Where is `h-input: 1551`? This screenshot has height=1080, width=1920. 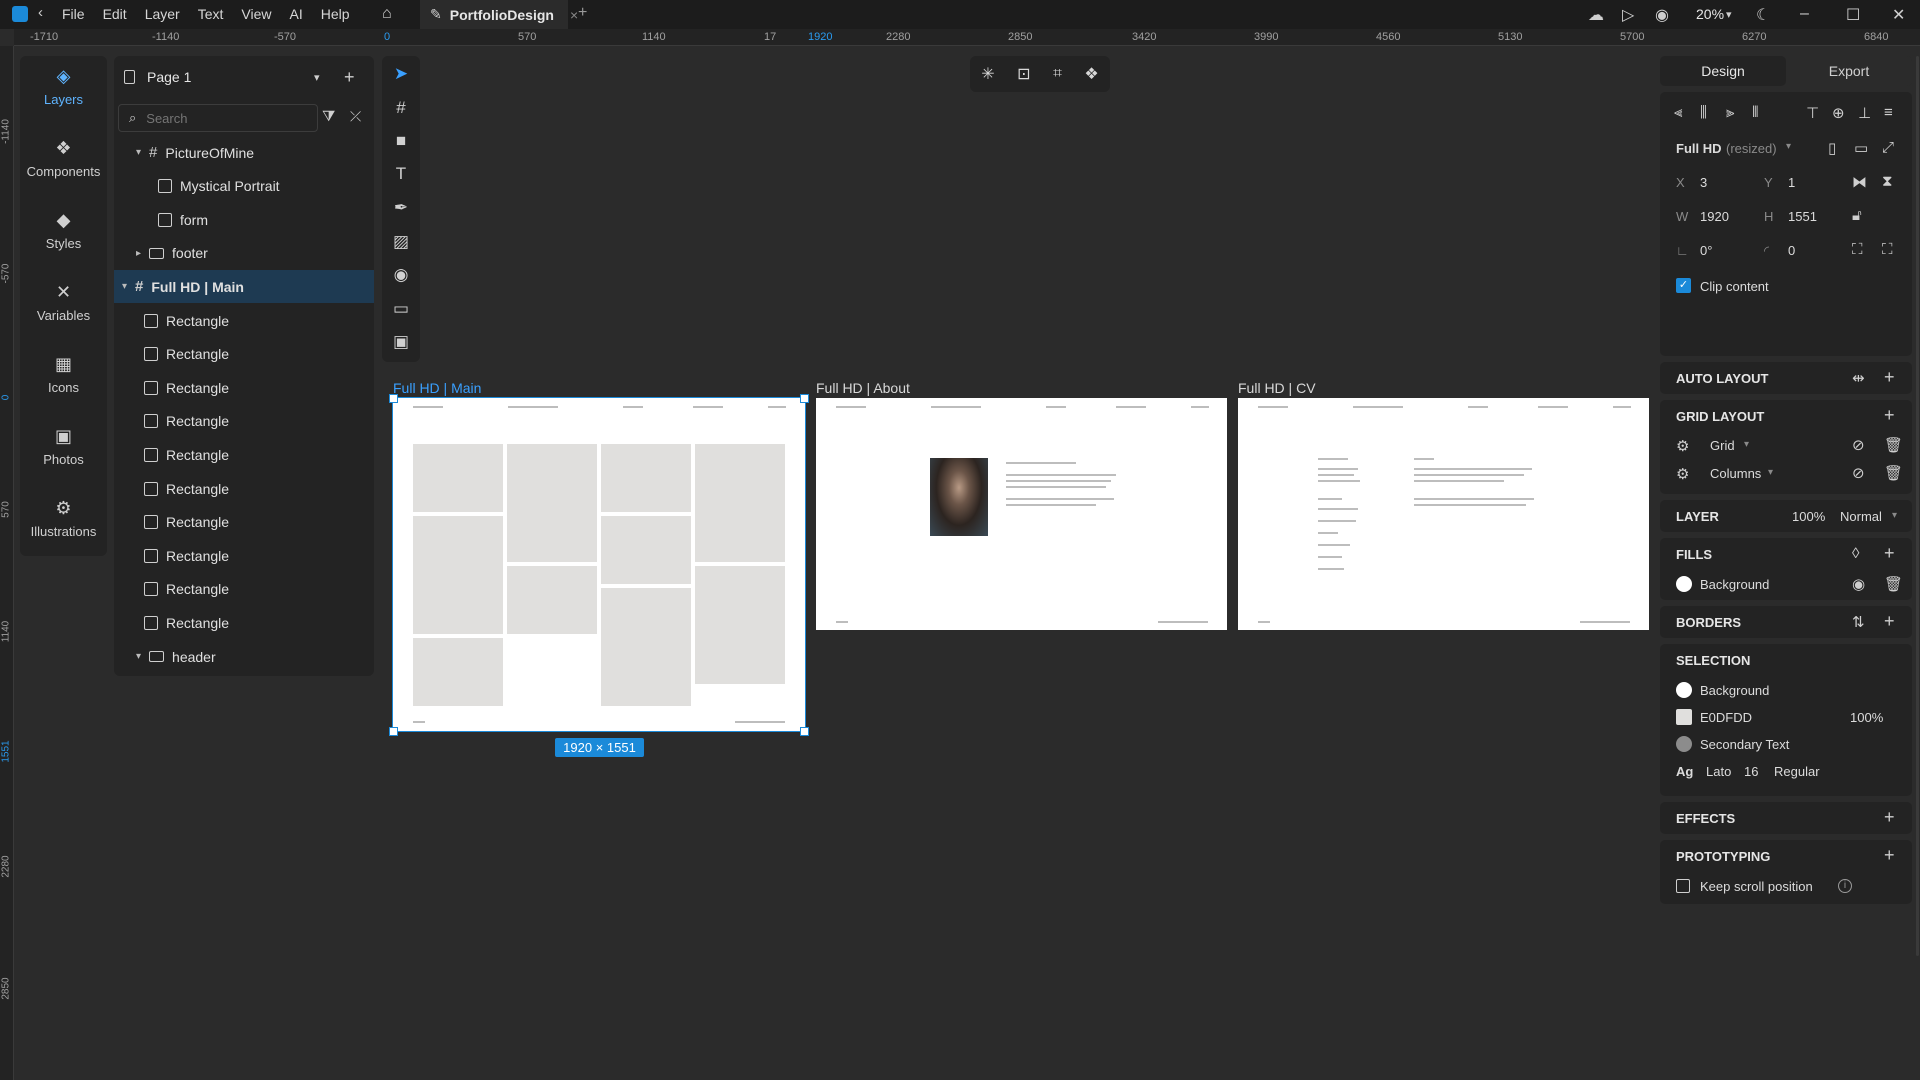 h-input: 1551 is located at coordinates (1802, 216).